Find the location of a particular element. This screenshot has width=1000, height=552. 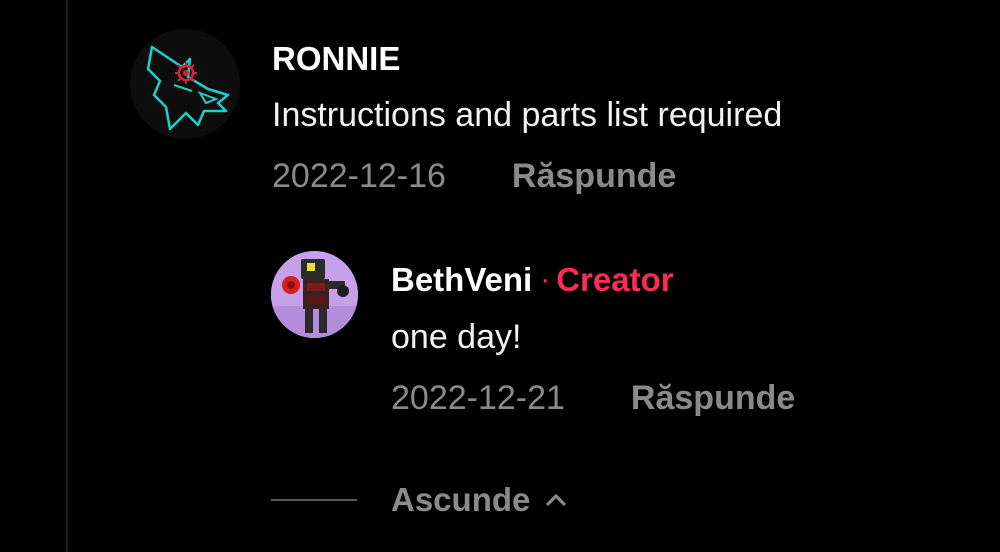

reply-text: one day! is located at coordinates (456, 337).